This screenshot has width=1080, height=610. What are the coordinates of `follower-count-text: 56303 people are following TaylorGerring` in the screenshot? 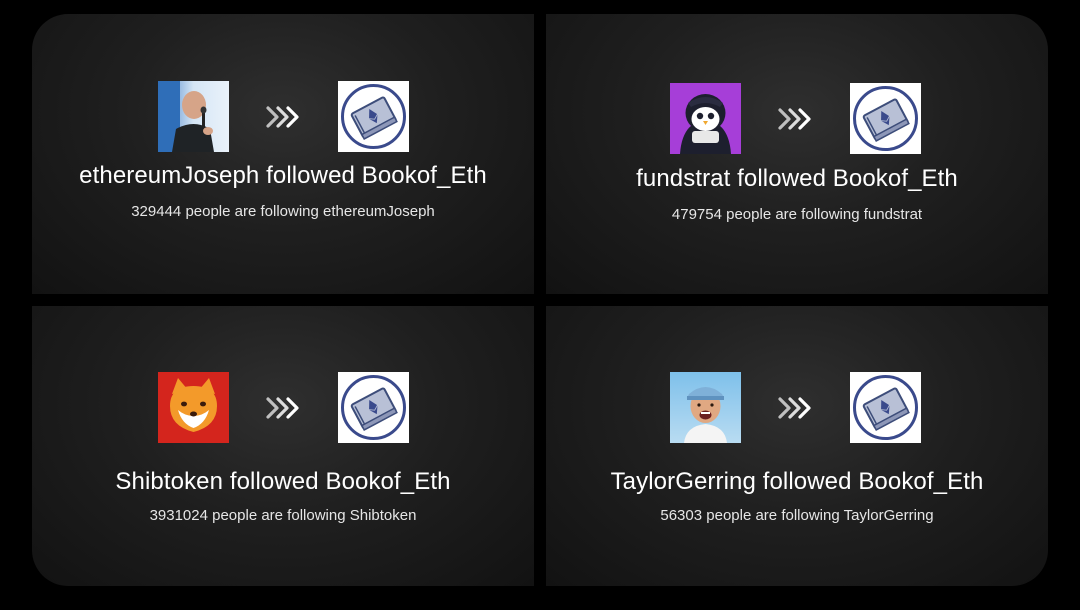 It's located at (797, 515).